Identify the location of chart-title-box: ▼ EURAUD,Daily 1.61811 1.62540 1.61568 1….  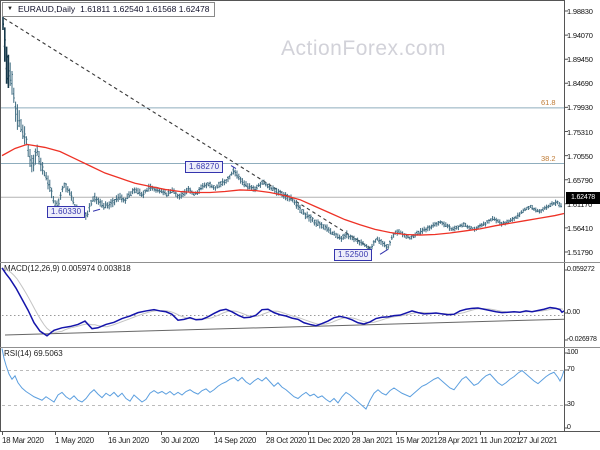
(109, 9).